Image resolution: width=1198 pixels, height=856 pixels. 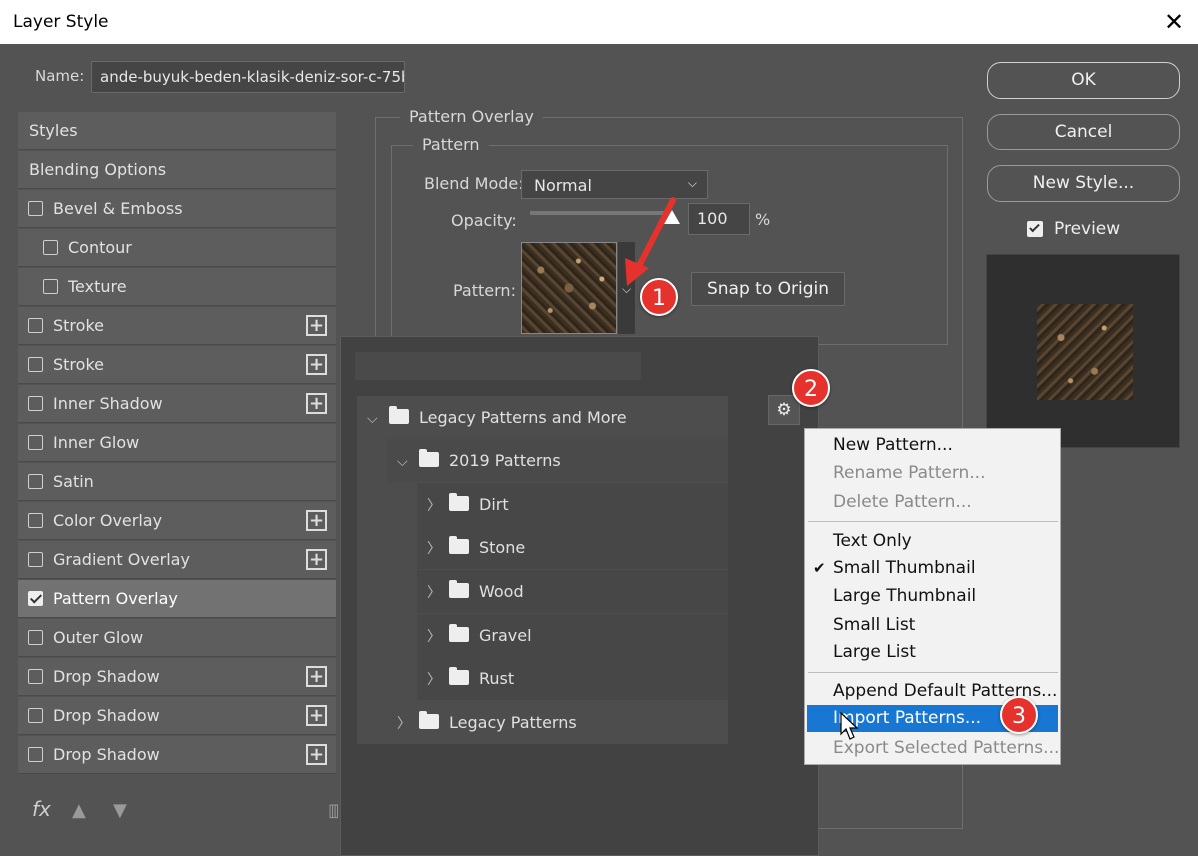 What do you see at coordinates (572, 547) in the screenshot?
I see `tree-item-stone: 〉 Stone` at bounding box center [572, 547].